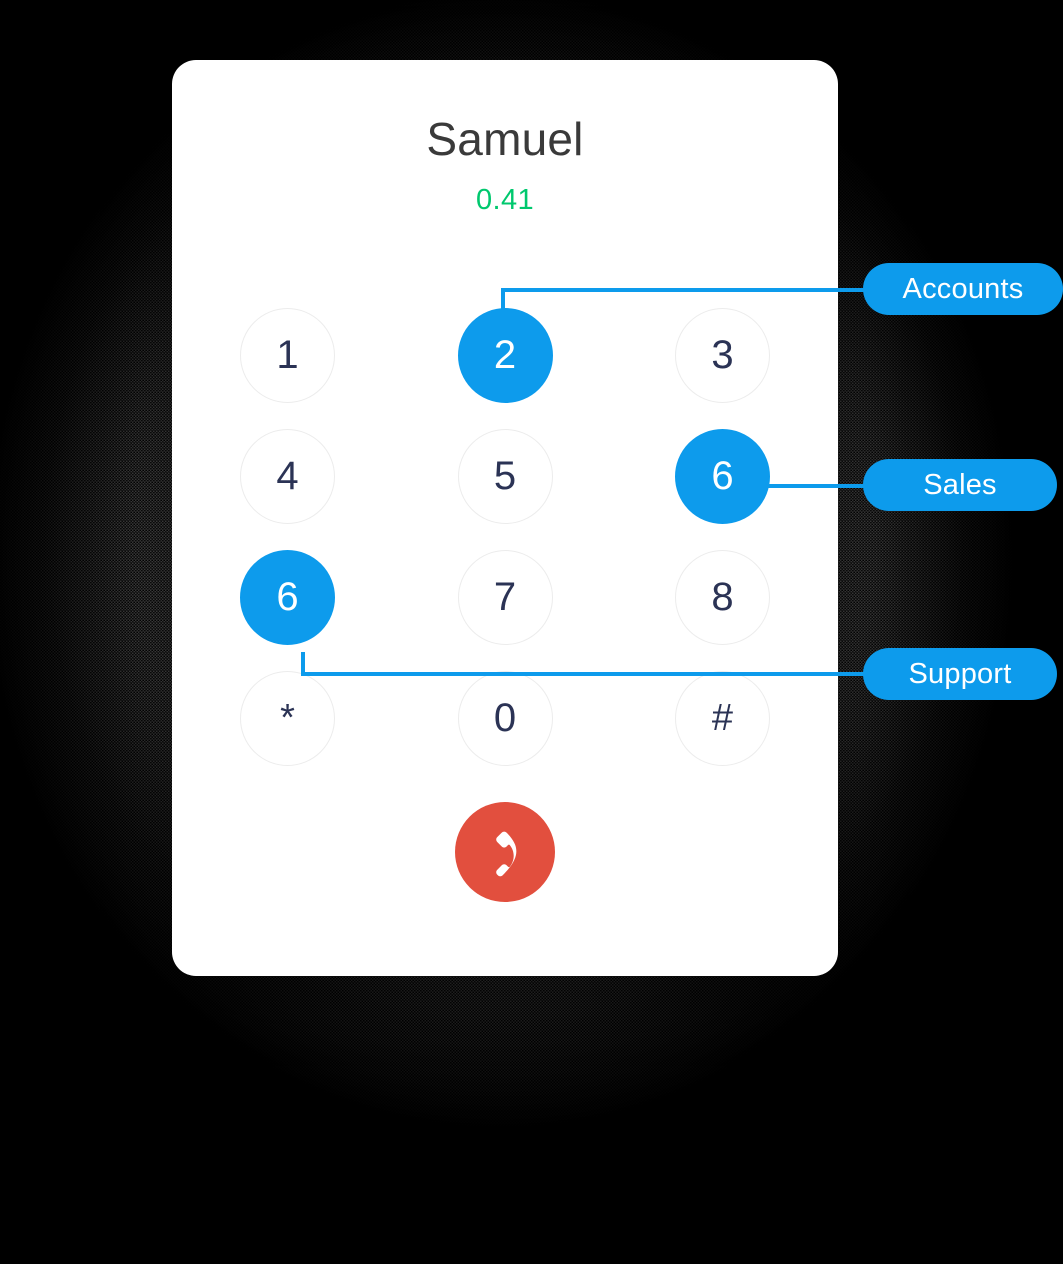  What do you see at coordinates (691, 290) in the screenshot?
I see `callout-connector-accounts-horizontal` at bounding box center [691, 290].